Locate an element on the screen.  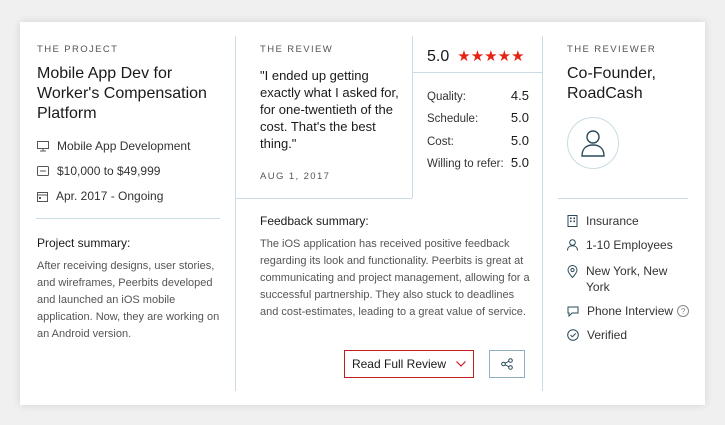
divider-scores is located at coordinates (477, 72).